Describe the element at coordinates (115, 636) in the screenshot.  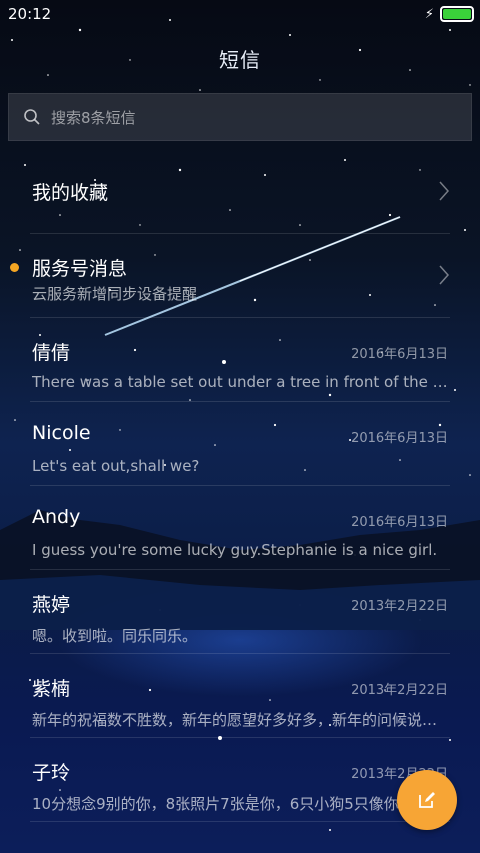
I see `conversation-preview: 嗯。收到啦。同乐同乐。` at that location.